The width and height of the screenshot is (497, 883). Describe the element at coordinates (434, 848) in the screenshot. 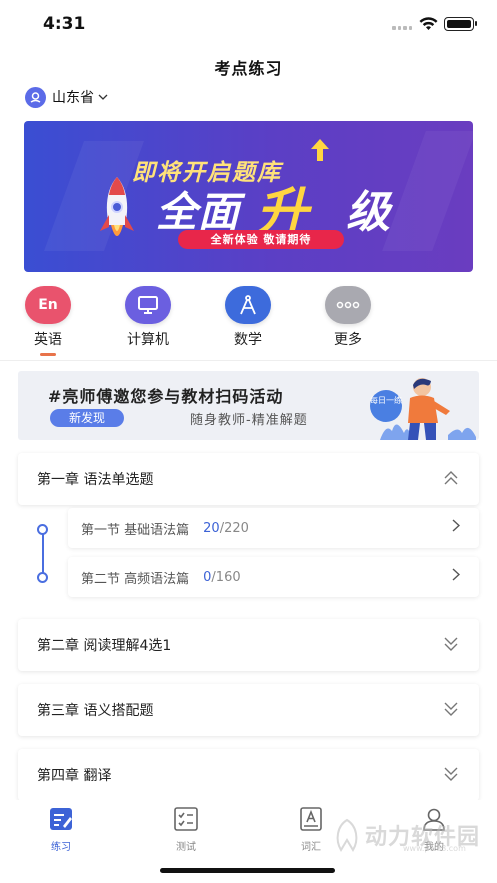

I see `watermark-url: www.pw88.com` at that location.